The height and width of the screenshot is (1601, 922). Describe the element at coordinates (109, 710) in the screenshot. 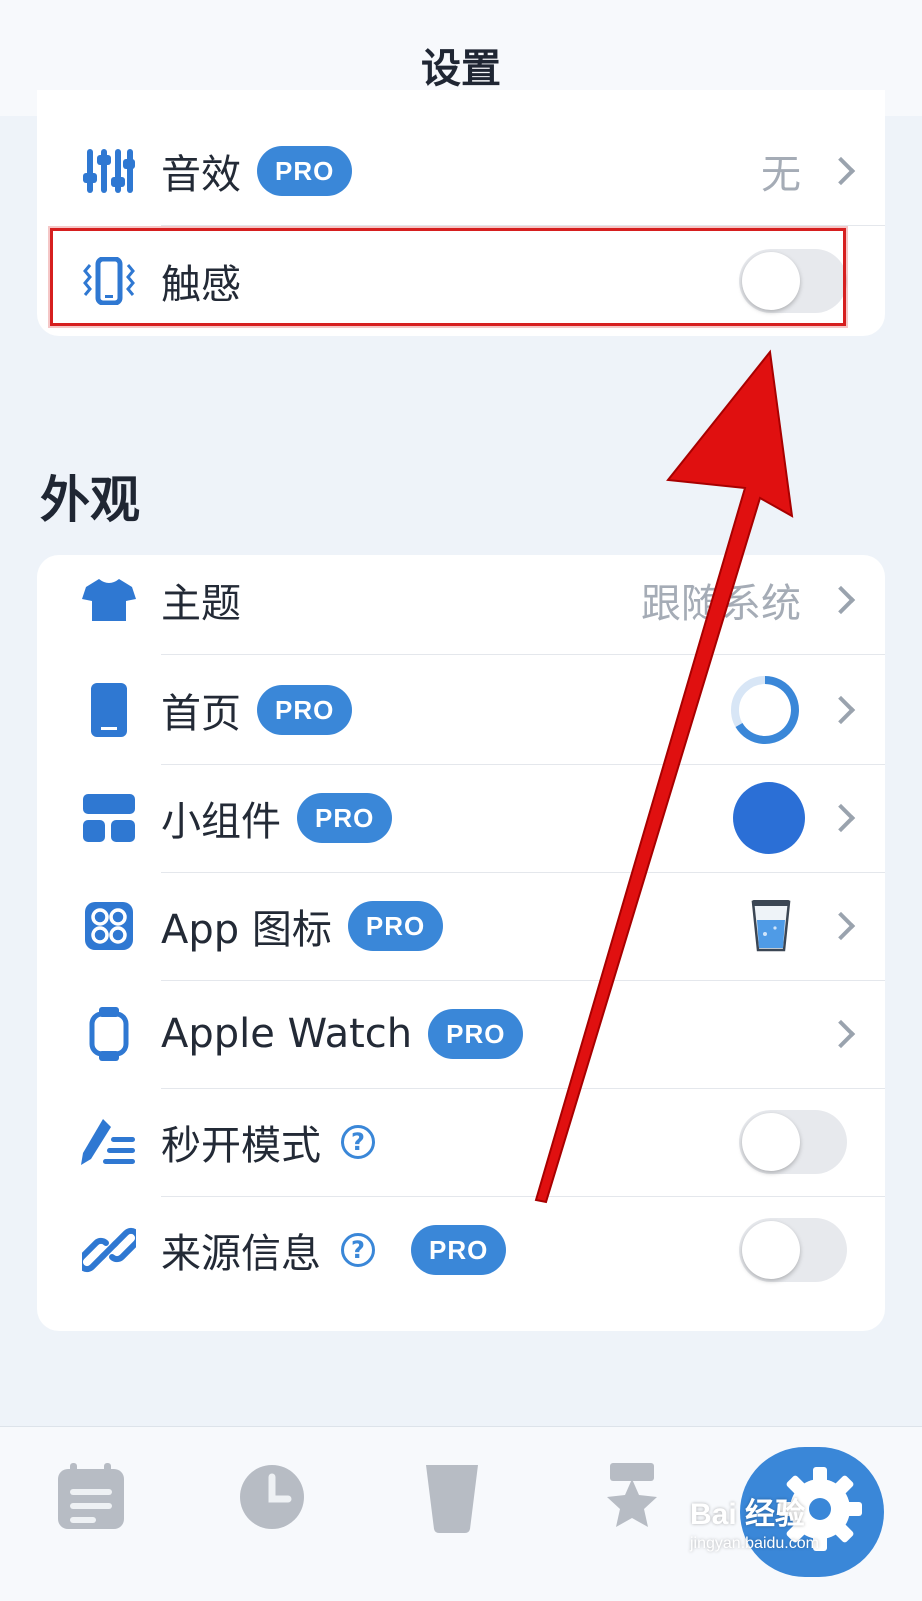

I see `phone-icon` at that location.